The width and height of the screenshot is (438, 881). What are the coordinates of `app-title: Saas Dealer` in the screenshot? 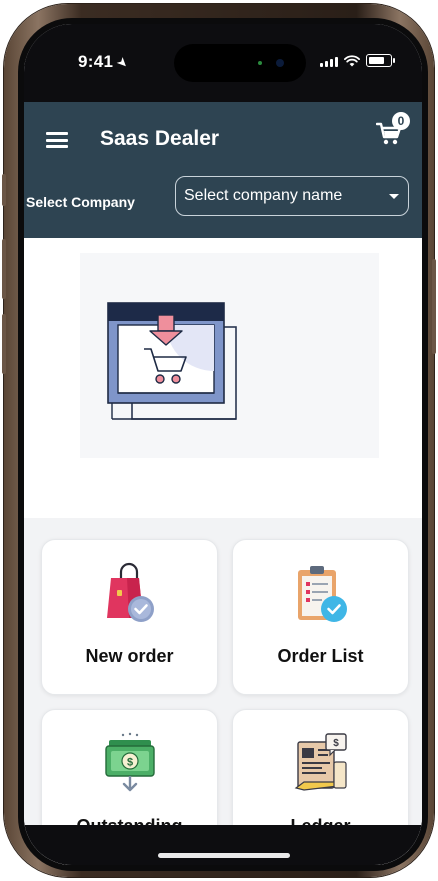 It's located at (160, 138).